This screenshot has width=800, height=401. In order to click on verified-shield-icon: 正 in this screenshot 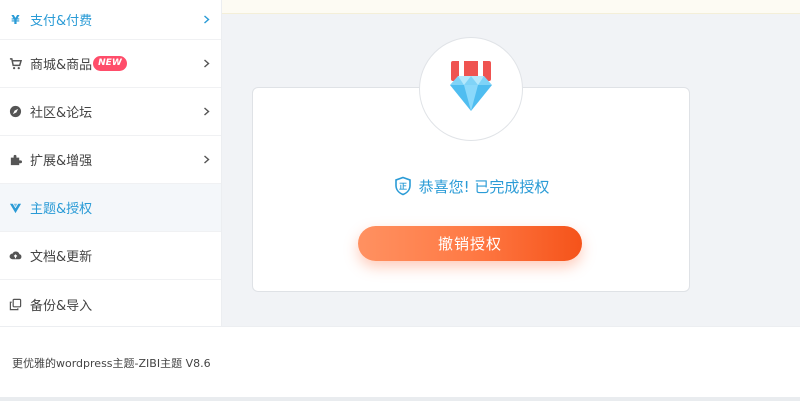, I will do `click(403, 186)`.